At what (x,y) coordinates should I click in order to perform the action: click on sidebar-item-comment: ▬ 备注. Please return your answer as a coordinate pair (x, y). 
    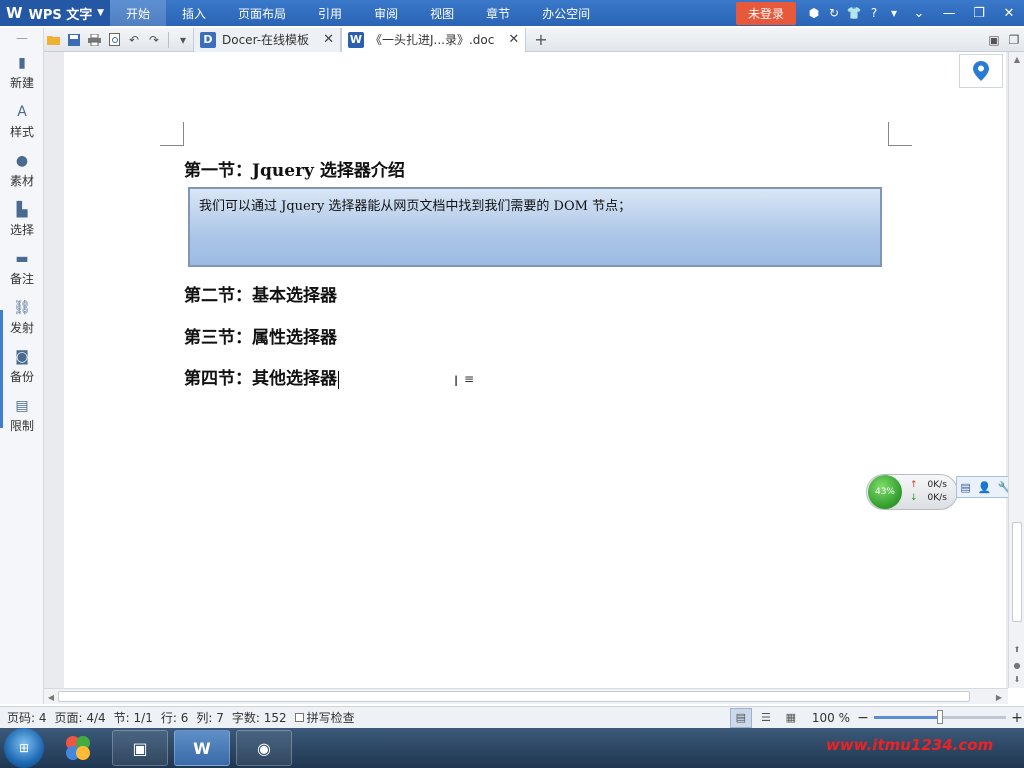
    Looking at the image, I should click on (22, 268).